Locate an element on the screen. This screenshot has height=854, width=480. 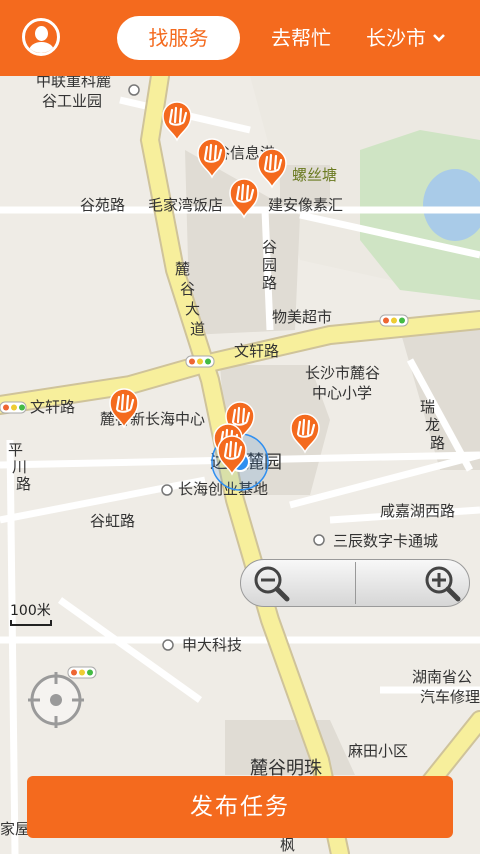
map-label: 毛家湾饭店 is located at coordinates (185, 205).